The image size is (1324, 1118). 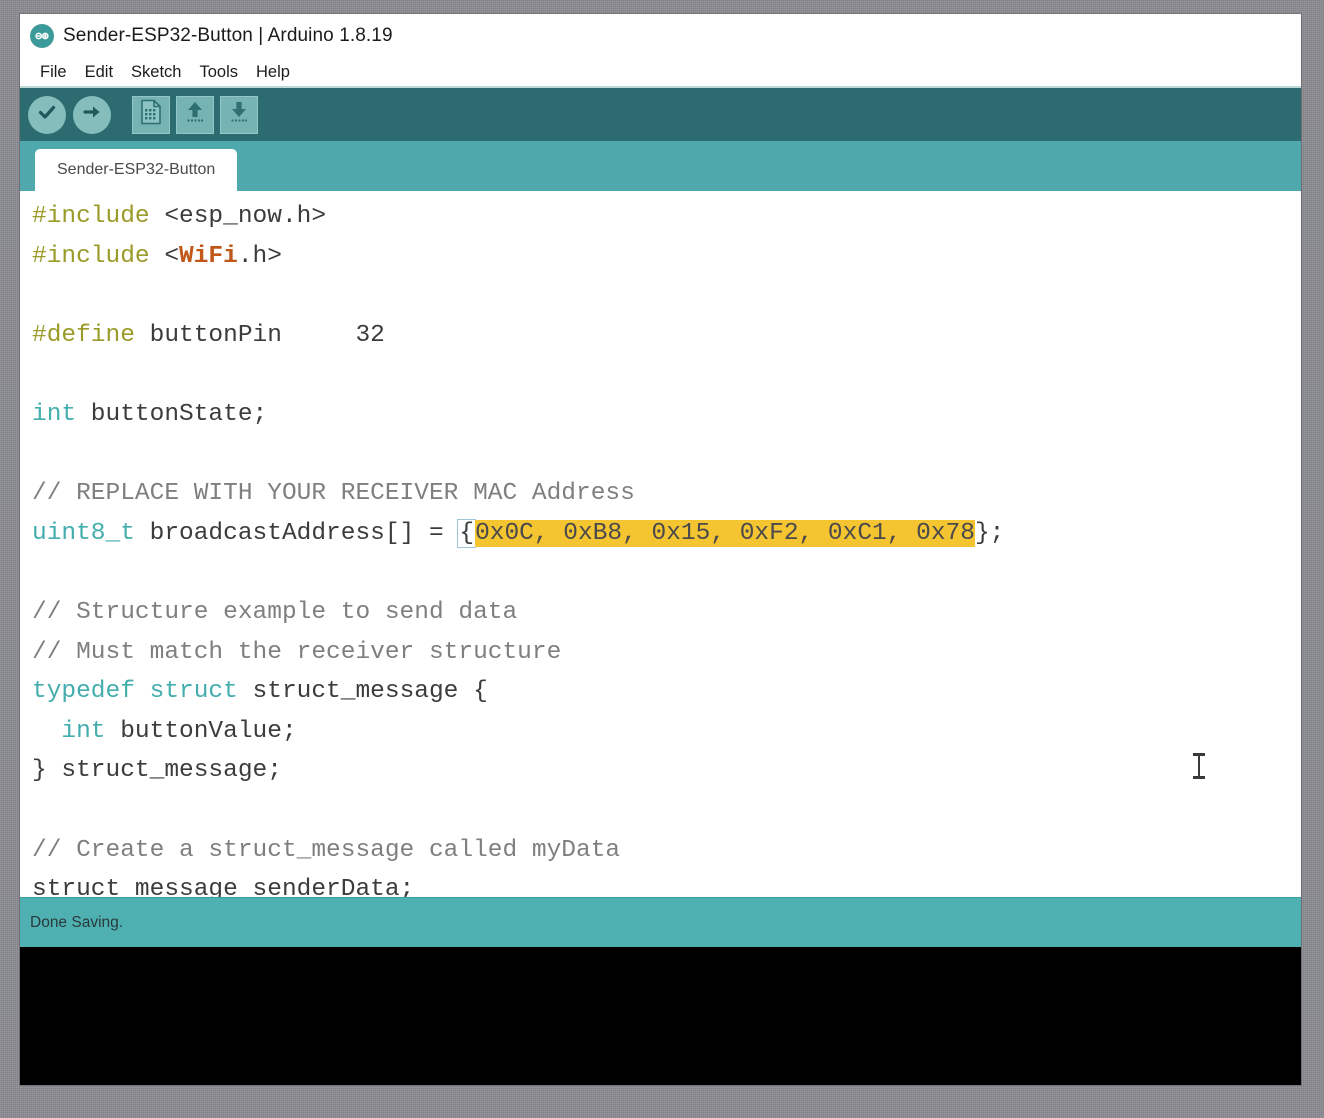 What do you see at coordinates (218, 72) in the screenshot?
I see `menu-item-tools: Tools` at bounding box center [218, 72].